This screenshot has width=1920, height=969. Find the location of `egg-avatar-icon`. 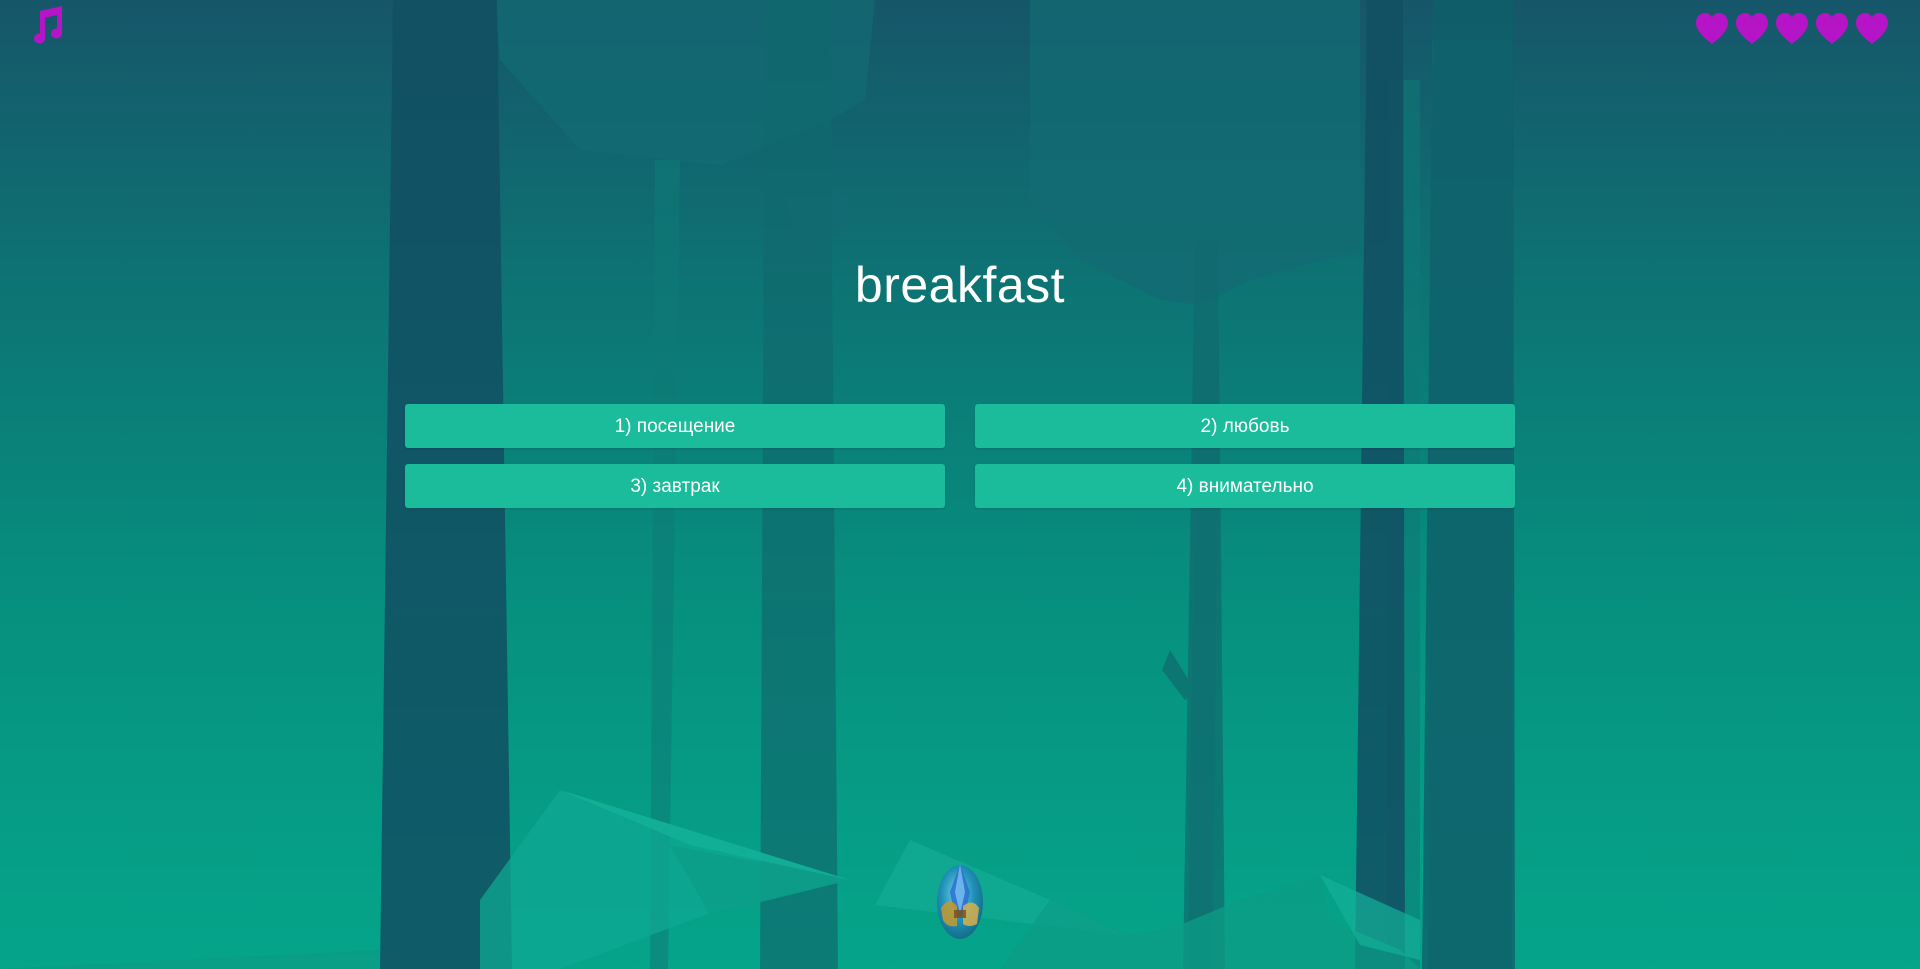

egg-avatar-icon is located at coordinates (960, 901).